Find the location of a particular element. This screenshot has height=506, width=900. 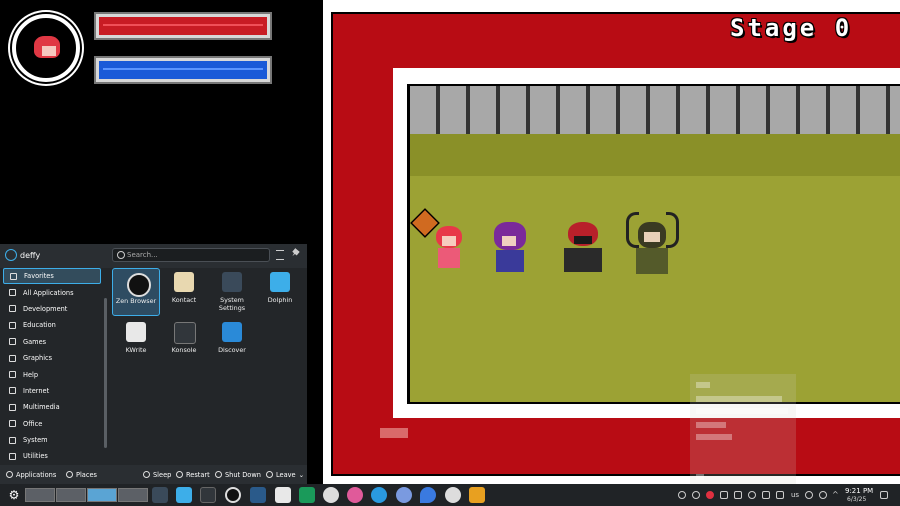

stage-title: Stage 0 is located at coordinates (791, 28).